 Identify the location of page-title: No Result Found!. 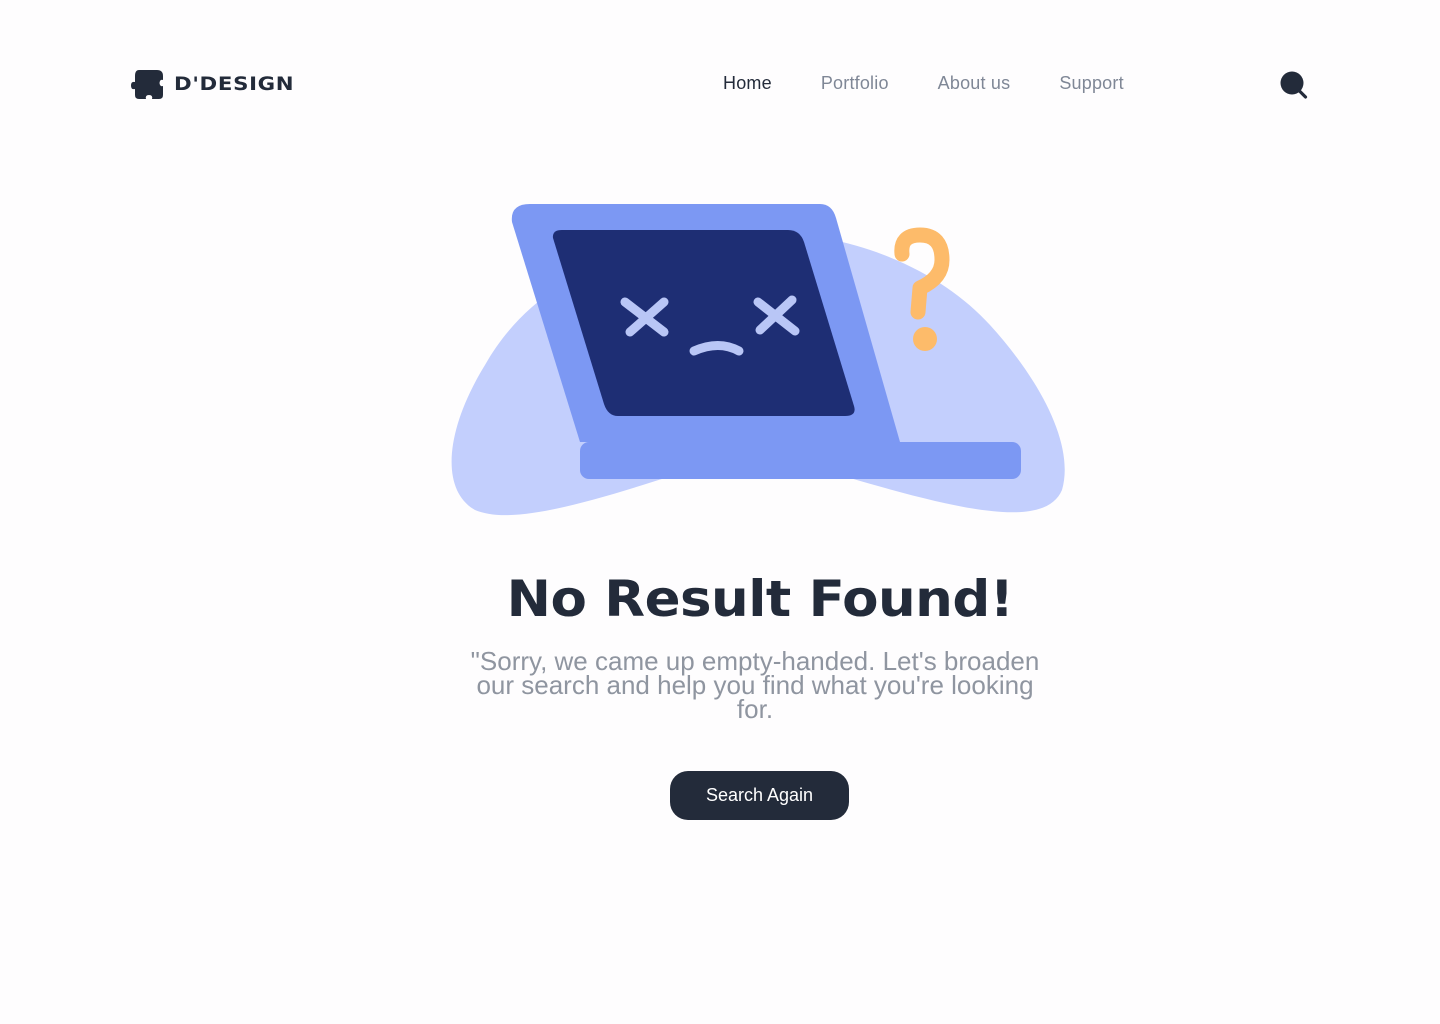
(720, 599).